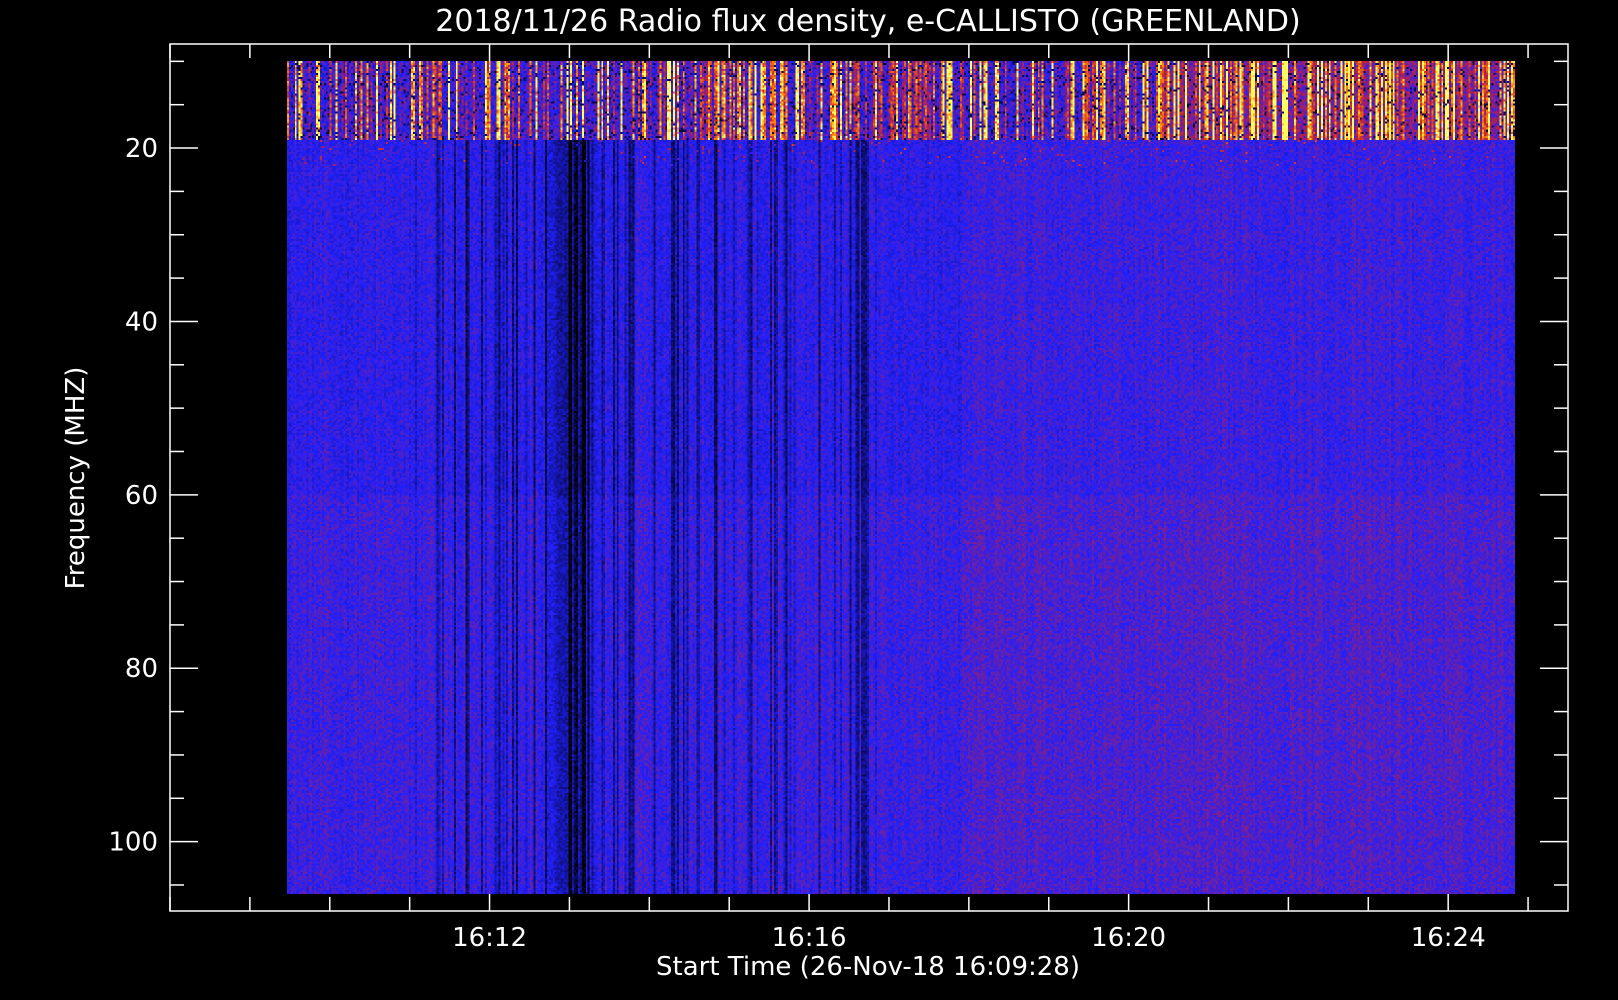 This screenshot has width=1618, height=1000. I want to click on x-tick-label: 16:20, so click(1128, 938).